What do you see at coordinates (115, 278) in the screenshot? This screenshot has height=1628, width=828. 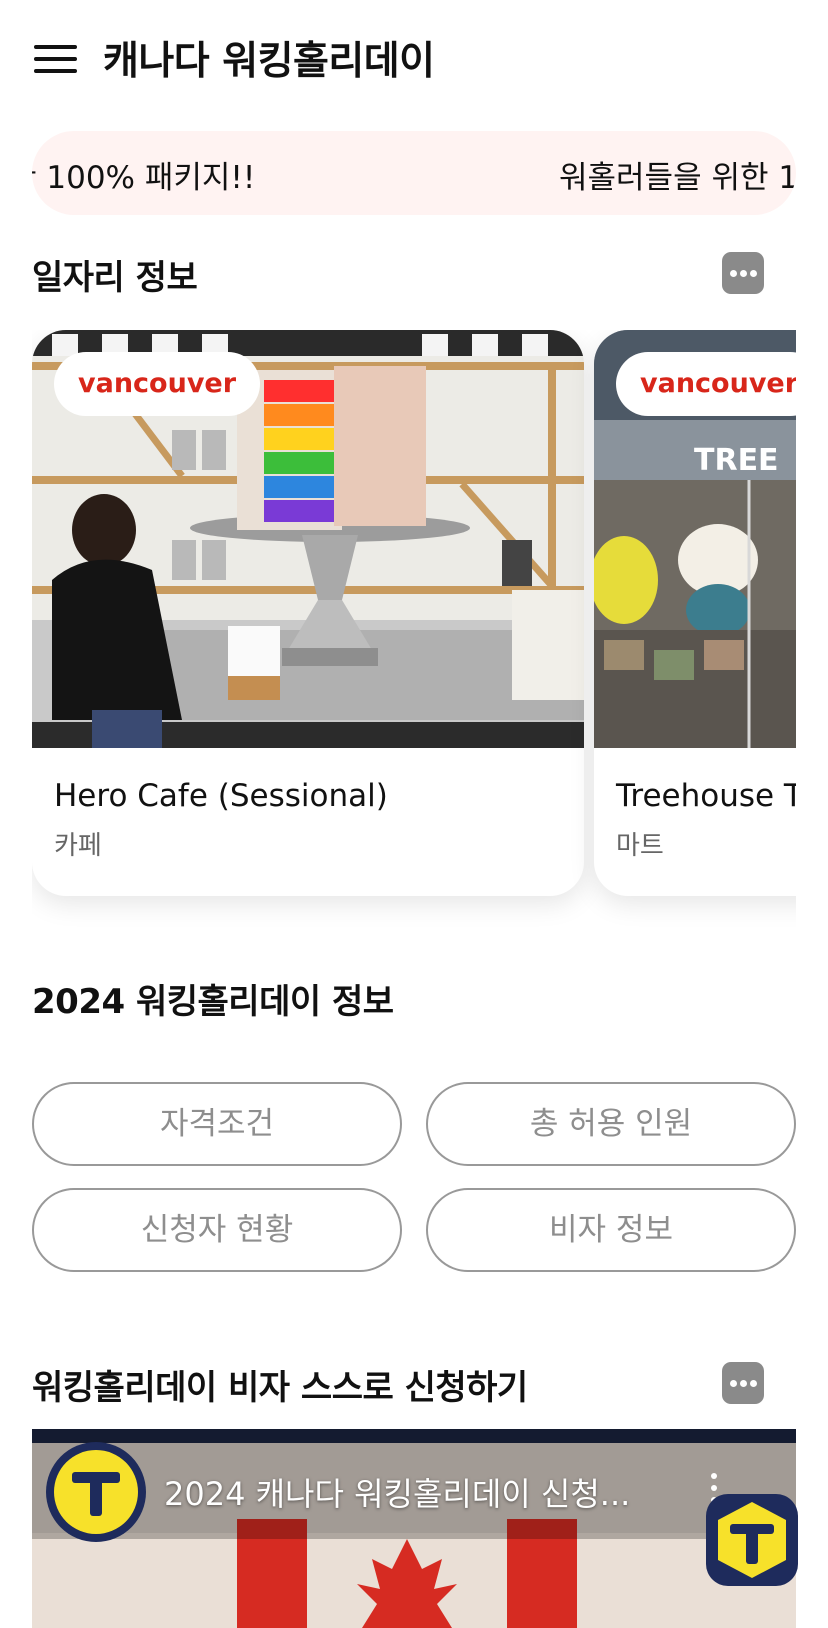 I see `jobs-section-title: 일자리 정보` at bounding box center [115, 278].